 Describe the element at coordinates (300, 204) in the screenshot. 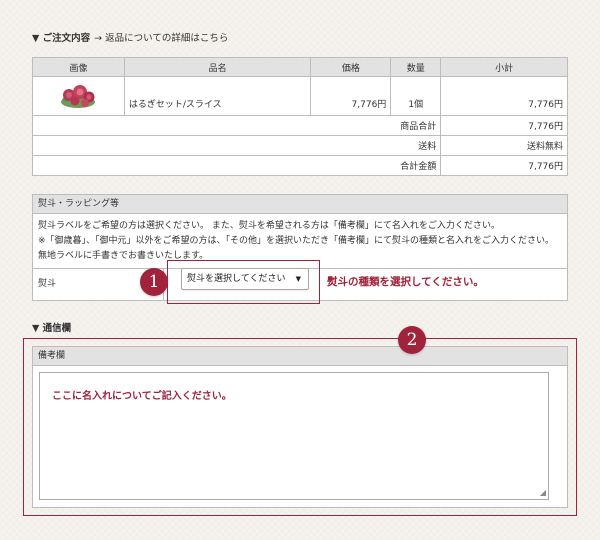

I see `noshi-panel-title: 熨斗・ラッピング等` at that location.